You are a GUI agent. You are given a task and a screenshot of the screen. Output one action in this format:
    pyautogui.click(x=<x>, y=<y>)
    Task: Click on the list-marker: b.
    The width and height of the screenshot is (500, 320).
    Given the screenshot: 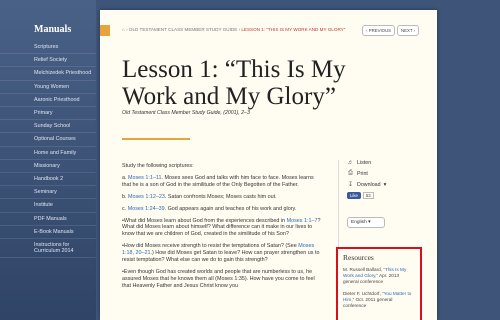 What is the action you would take?
    pyautogui.click(x=124, y=196)
    